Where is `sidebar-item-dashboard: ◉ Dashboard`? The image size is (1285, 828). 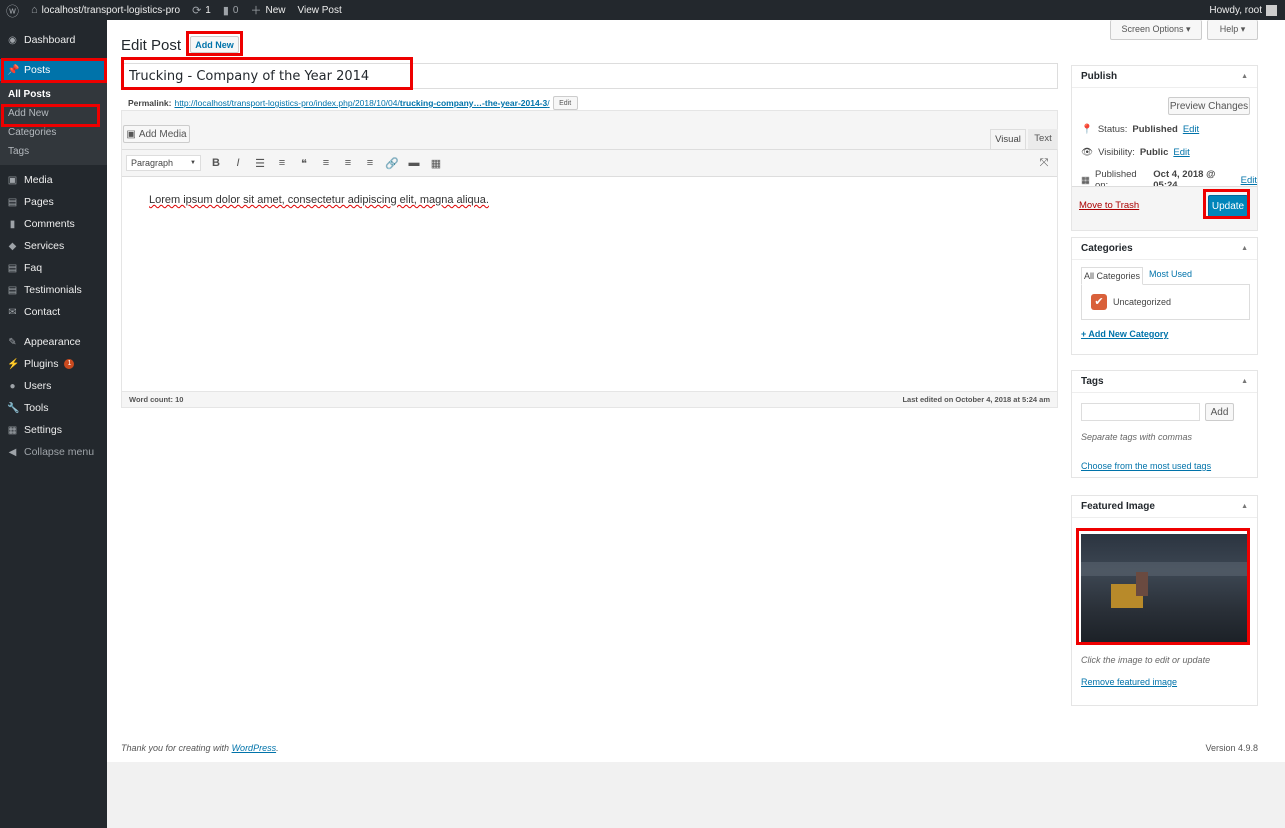 sidebar-item-dashboard: ◉ Dashboard is located at coordinates (53, 40).